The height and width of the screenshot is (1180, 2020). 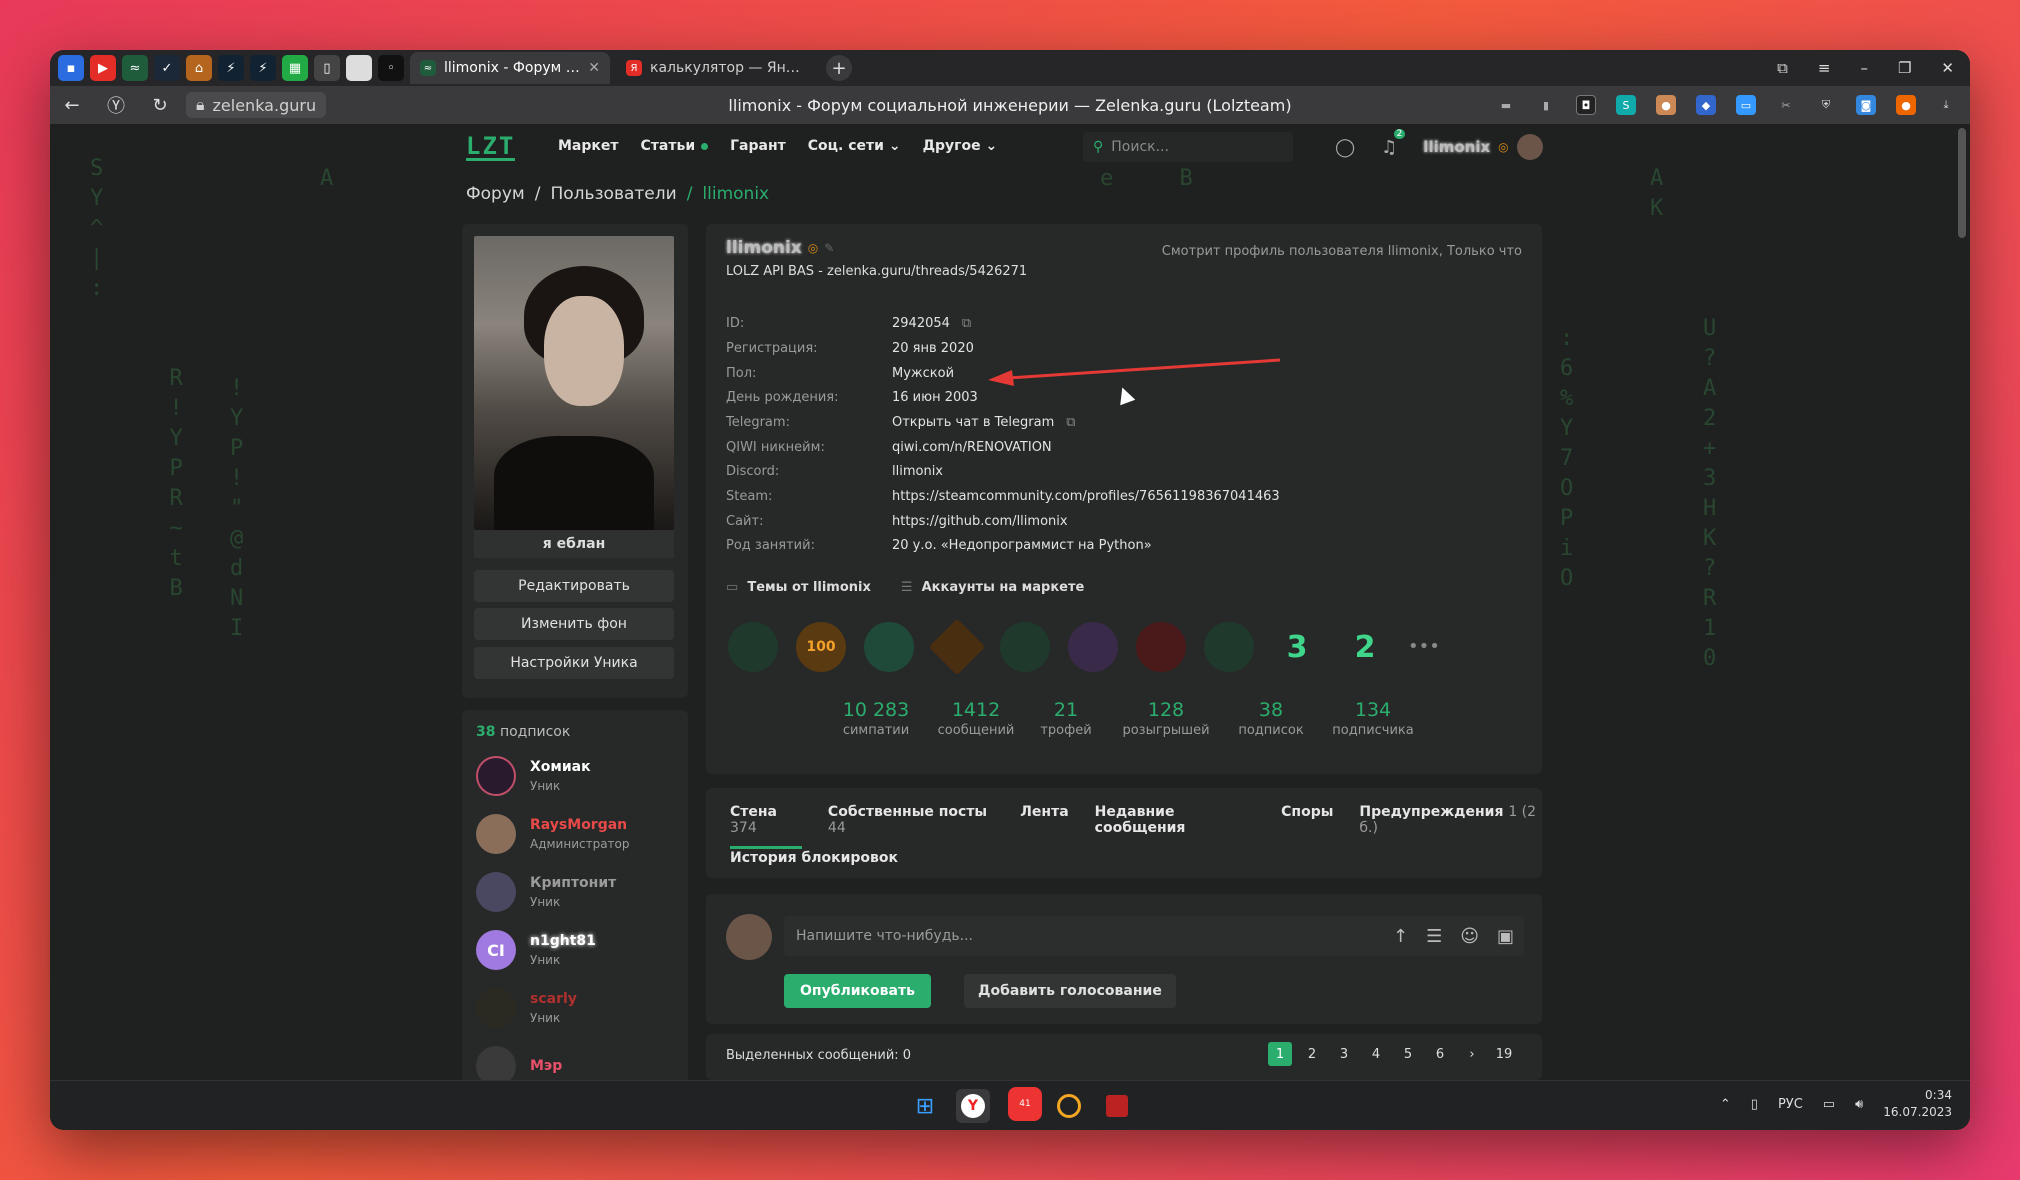 What do you see at coordinates (533, 776) in the screenshot?
I see `list-item: Хомиак Уник` at bounding box center [533, 776].